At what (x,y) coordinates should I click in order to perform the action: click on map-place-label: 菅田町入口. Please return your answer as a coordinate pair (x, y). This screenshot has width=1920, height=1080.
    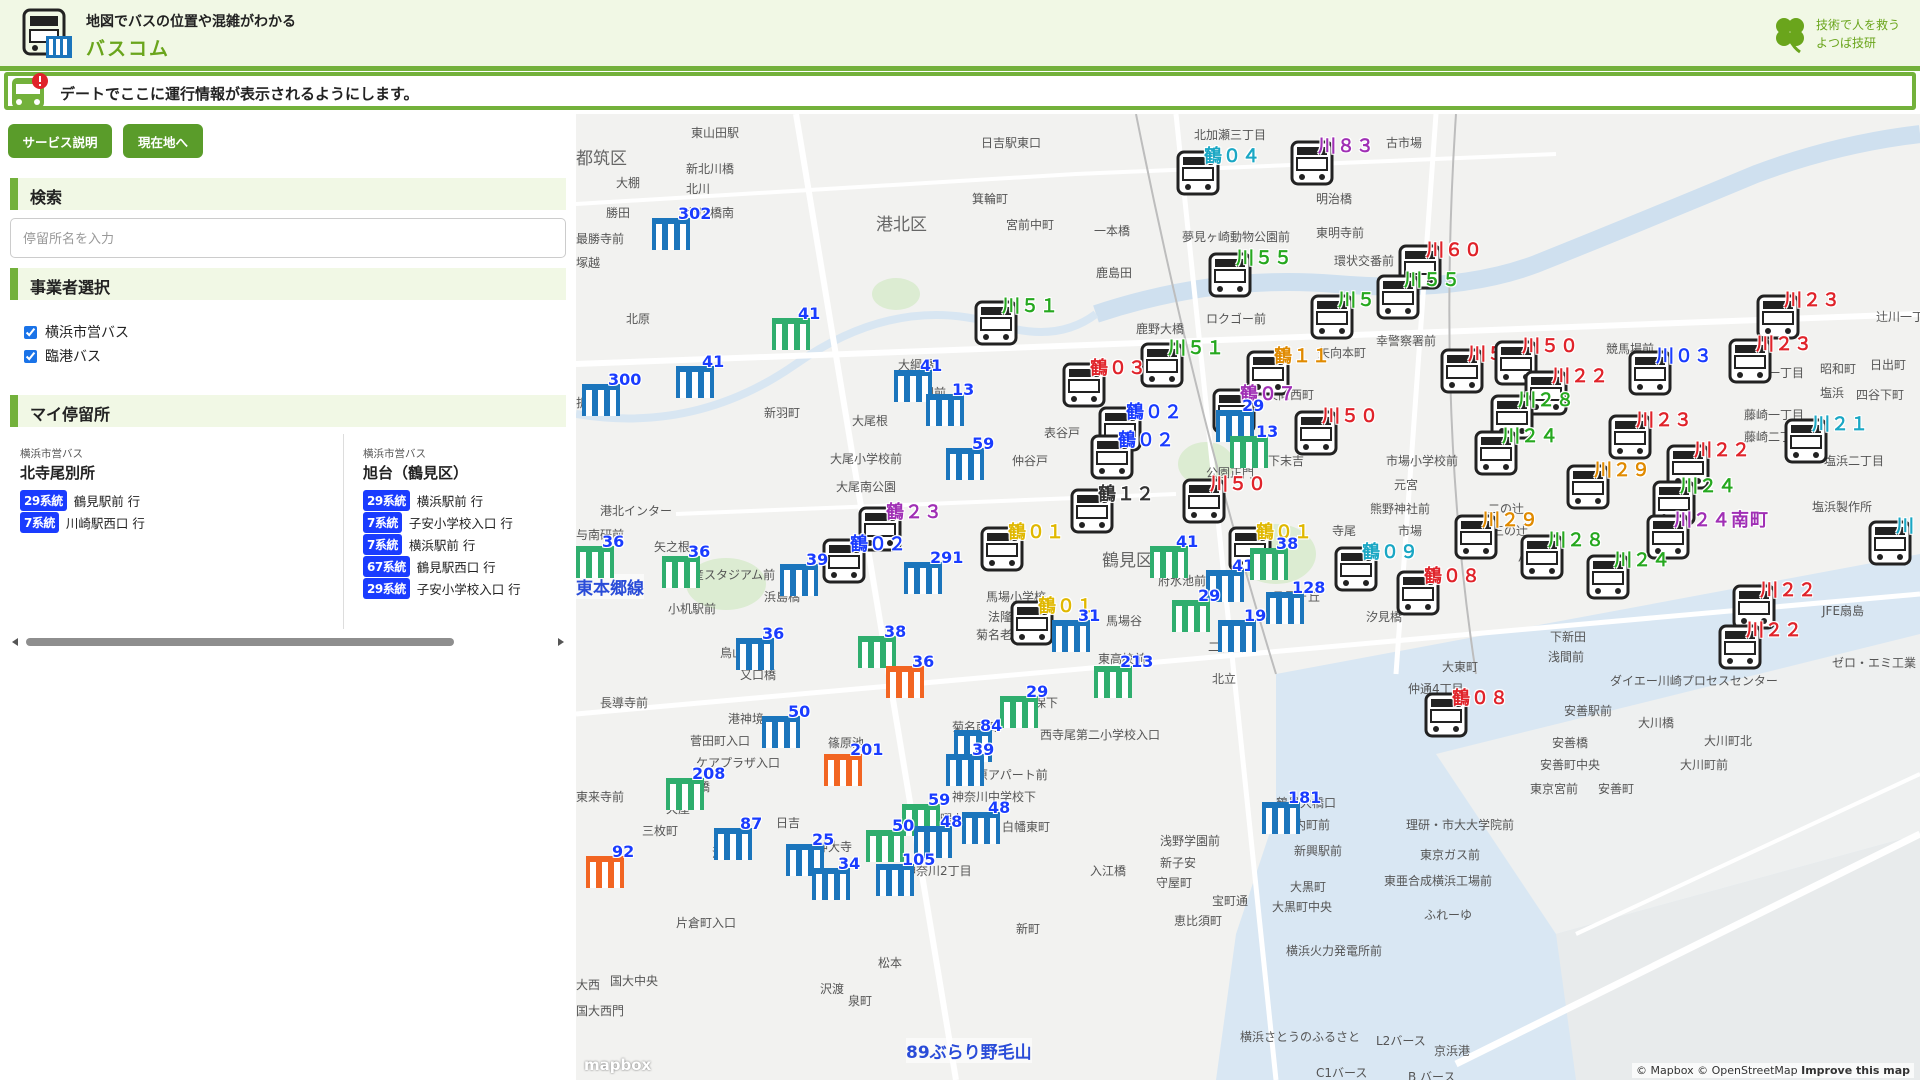
    Looking at the image, I should click on (720, 741).